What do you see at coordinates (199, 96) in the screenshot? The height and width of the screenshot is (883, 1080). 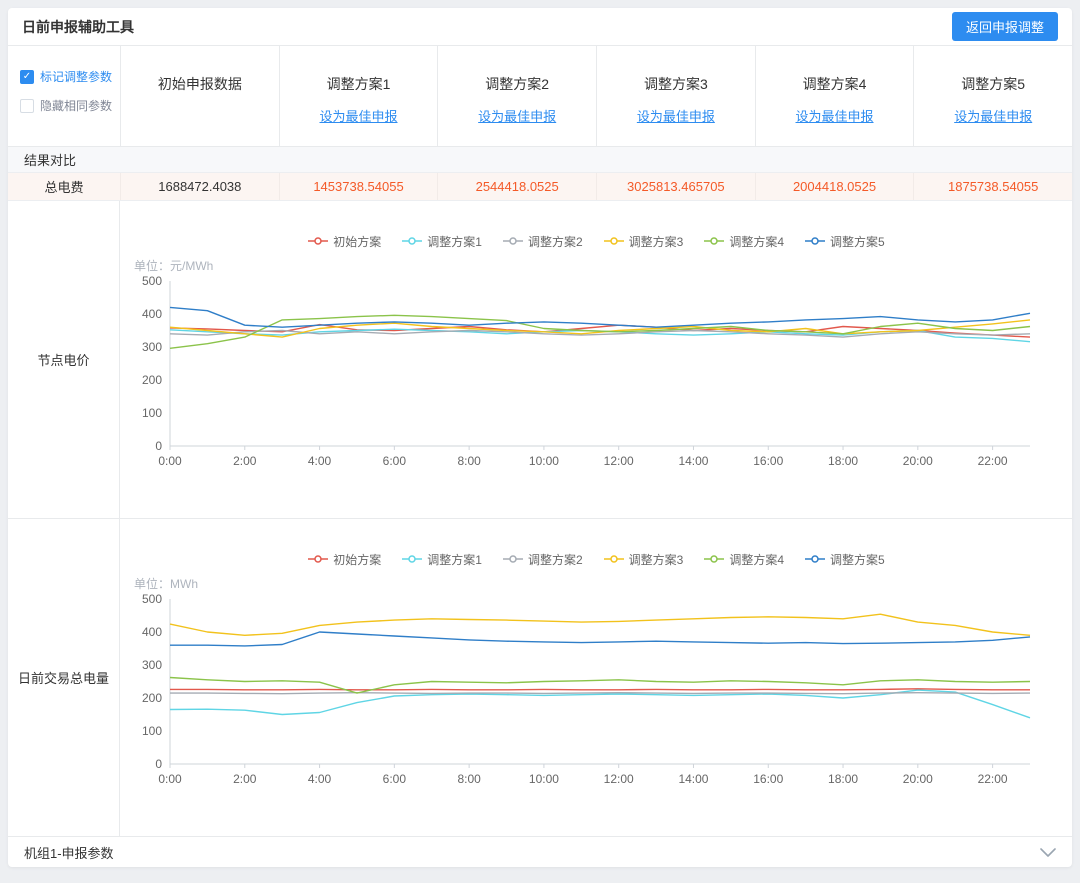 I see `column-initial-data: 初始申报数据` at bounding box center [199, 96].